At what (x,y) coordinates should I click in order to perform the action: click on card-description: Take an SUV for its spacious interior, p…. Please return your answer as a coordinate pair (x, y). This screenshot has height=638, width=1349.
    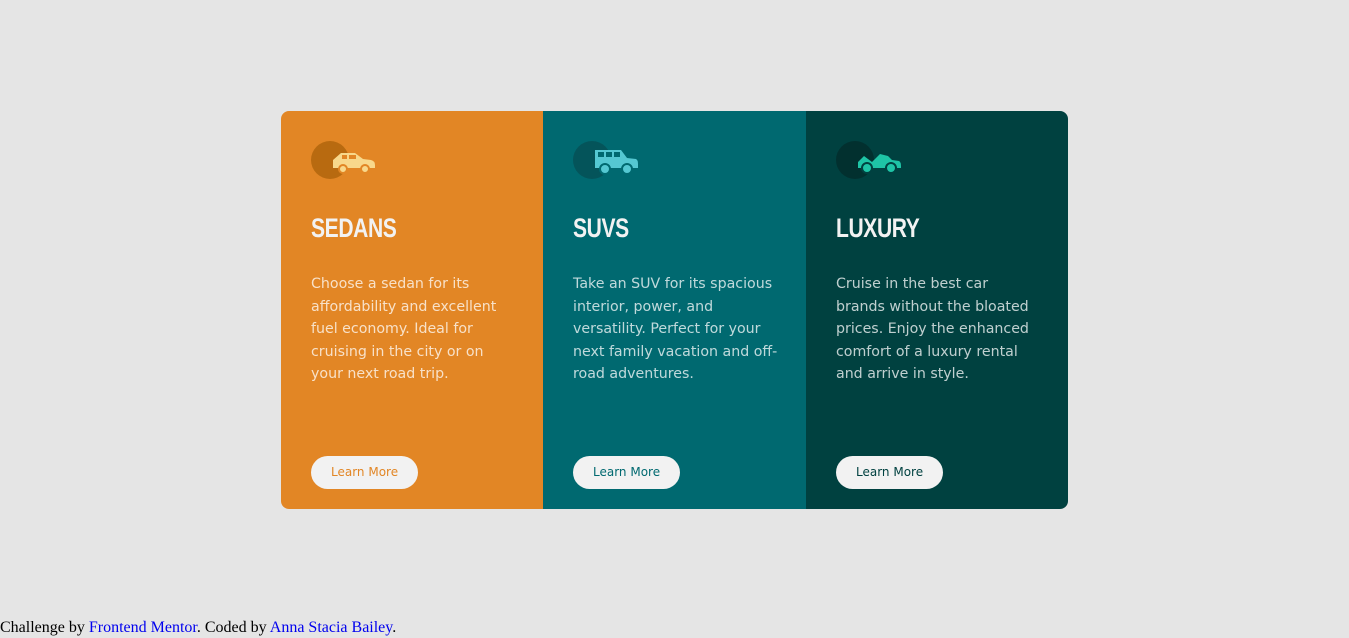
    Looking at the image, I should click on (675, 329).